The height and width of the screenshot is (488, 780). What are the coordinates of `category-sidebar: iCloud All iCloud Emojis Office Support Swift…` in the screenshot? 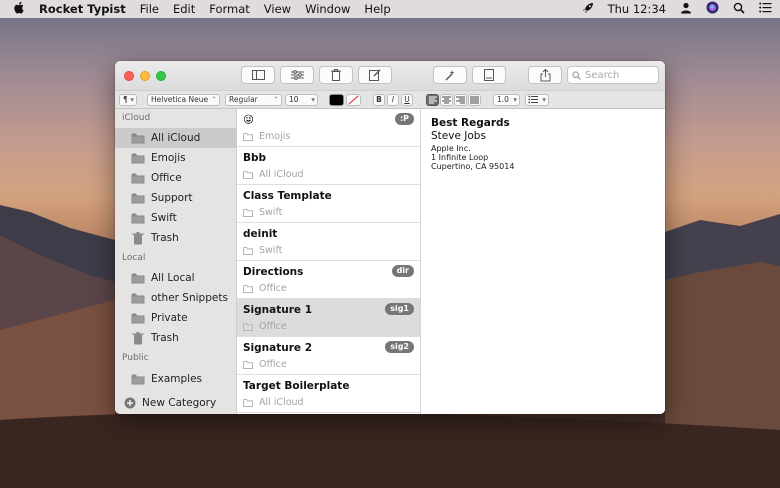 It's located at (176, 261).